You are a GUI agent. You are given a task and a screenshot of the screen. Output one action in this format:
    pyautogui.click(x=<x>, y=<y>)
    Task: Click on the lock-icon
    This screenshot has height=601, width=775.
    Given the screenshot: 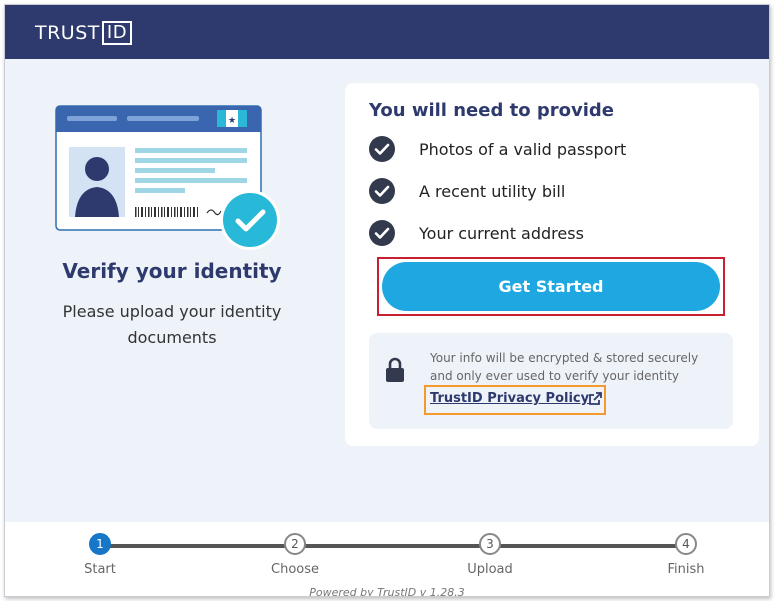 What is the action you would take?
    pyautogui.click(x=395, y=369)
    